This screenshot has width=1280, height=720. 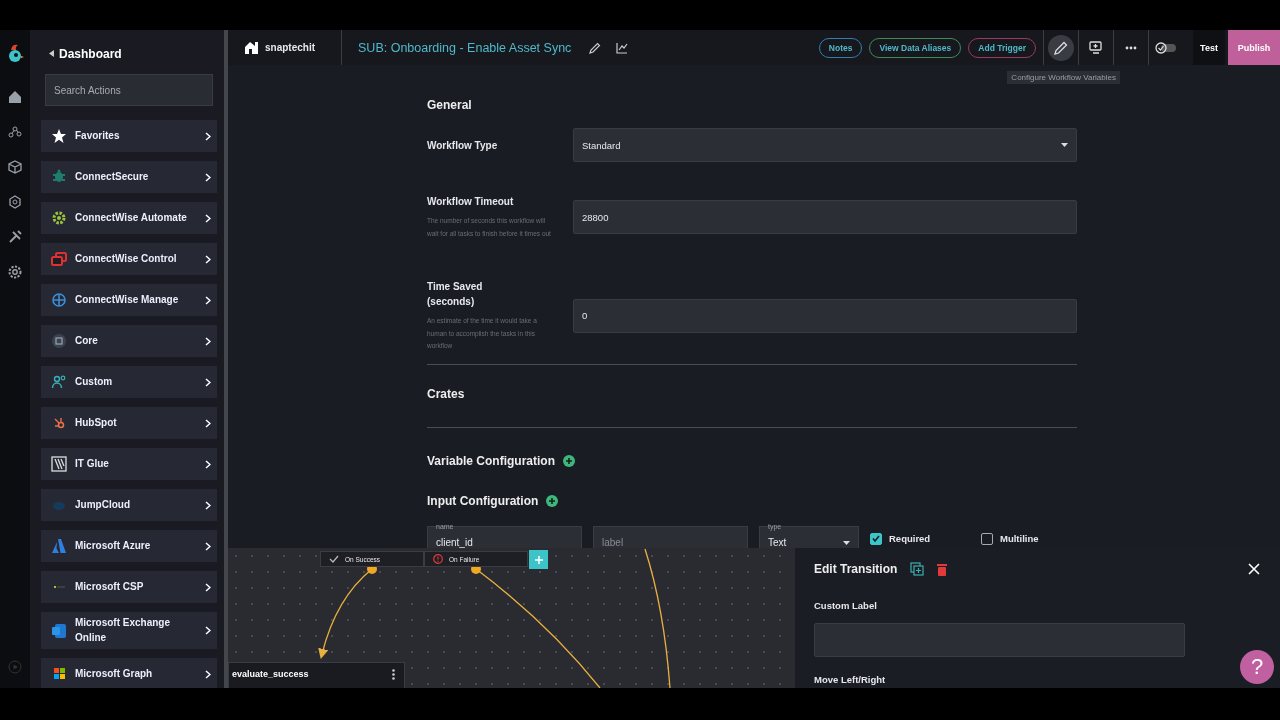 I want to click on workflow-title: SUB: Onboarding - Enable Asset Sync, so click(x=465, y=47).